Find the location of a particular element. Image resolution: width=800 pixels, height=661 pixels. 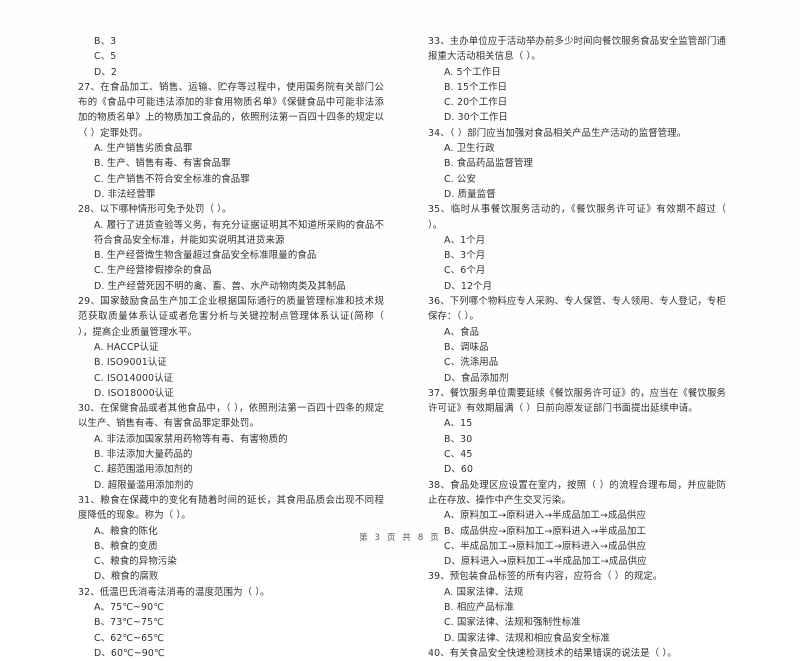

option-item: C. 生产经营掺假掺杂的食品 is located at coordinates (231, 270).